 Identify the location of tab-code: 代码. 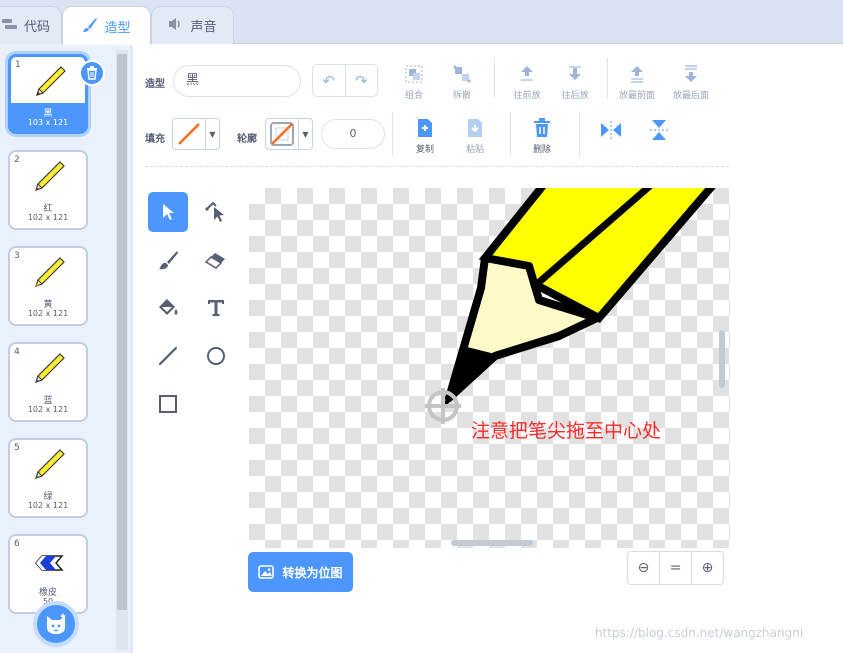
(31, 25).